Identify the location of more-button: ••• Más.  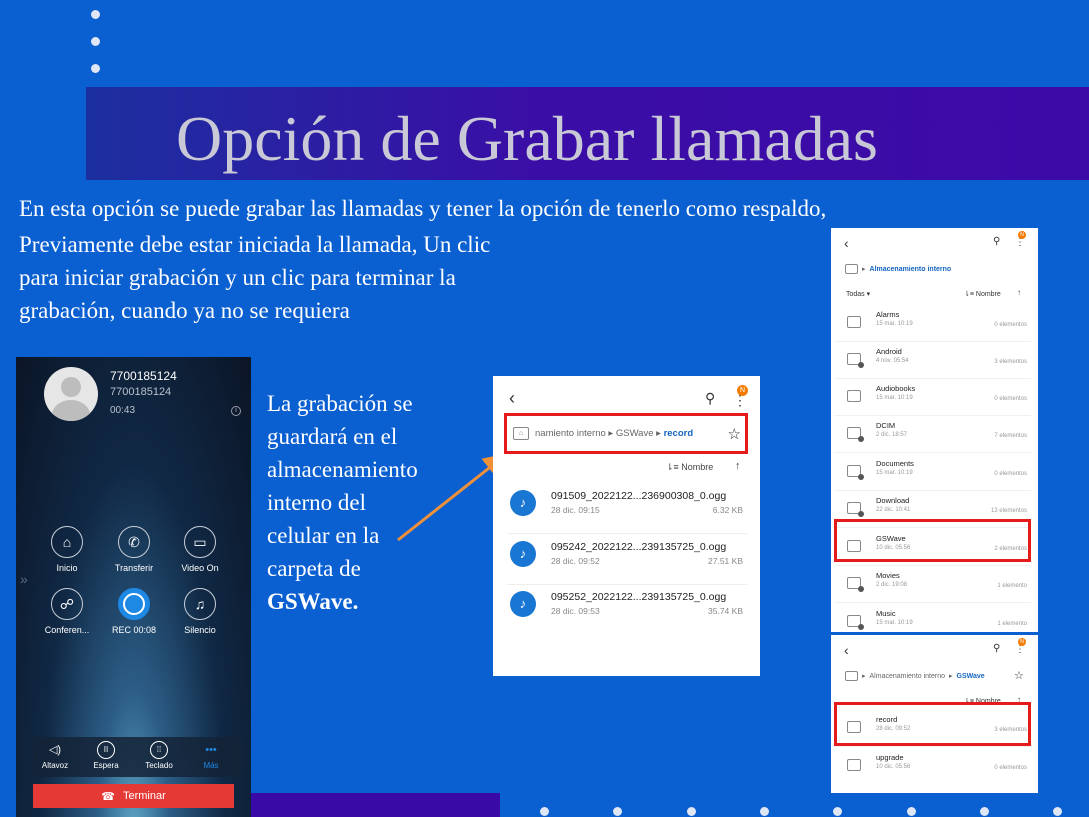
(211, 755).